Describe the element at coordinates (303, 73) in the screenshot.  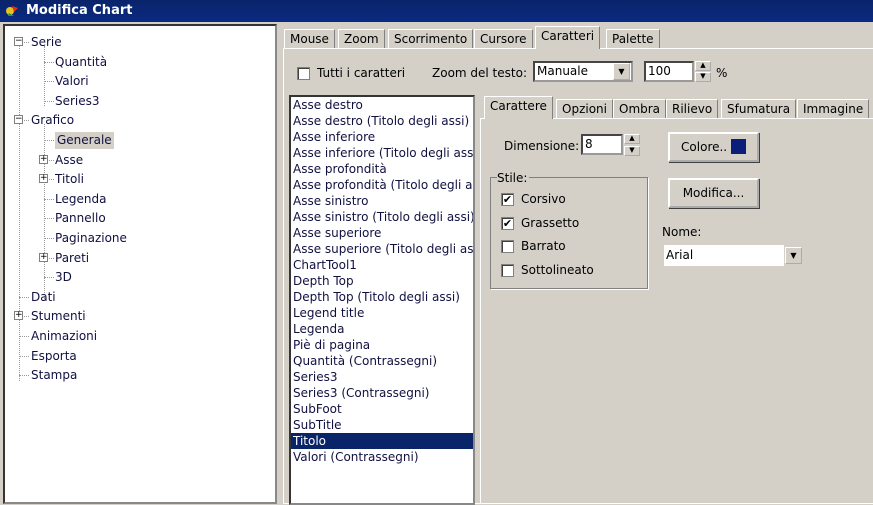
I see `all-fonts-checkbox` at that location.